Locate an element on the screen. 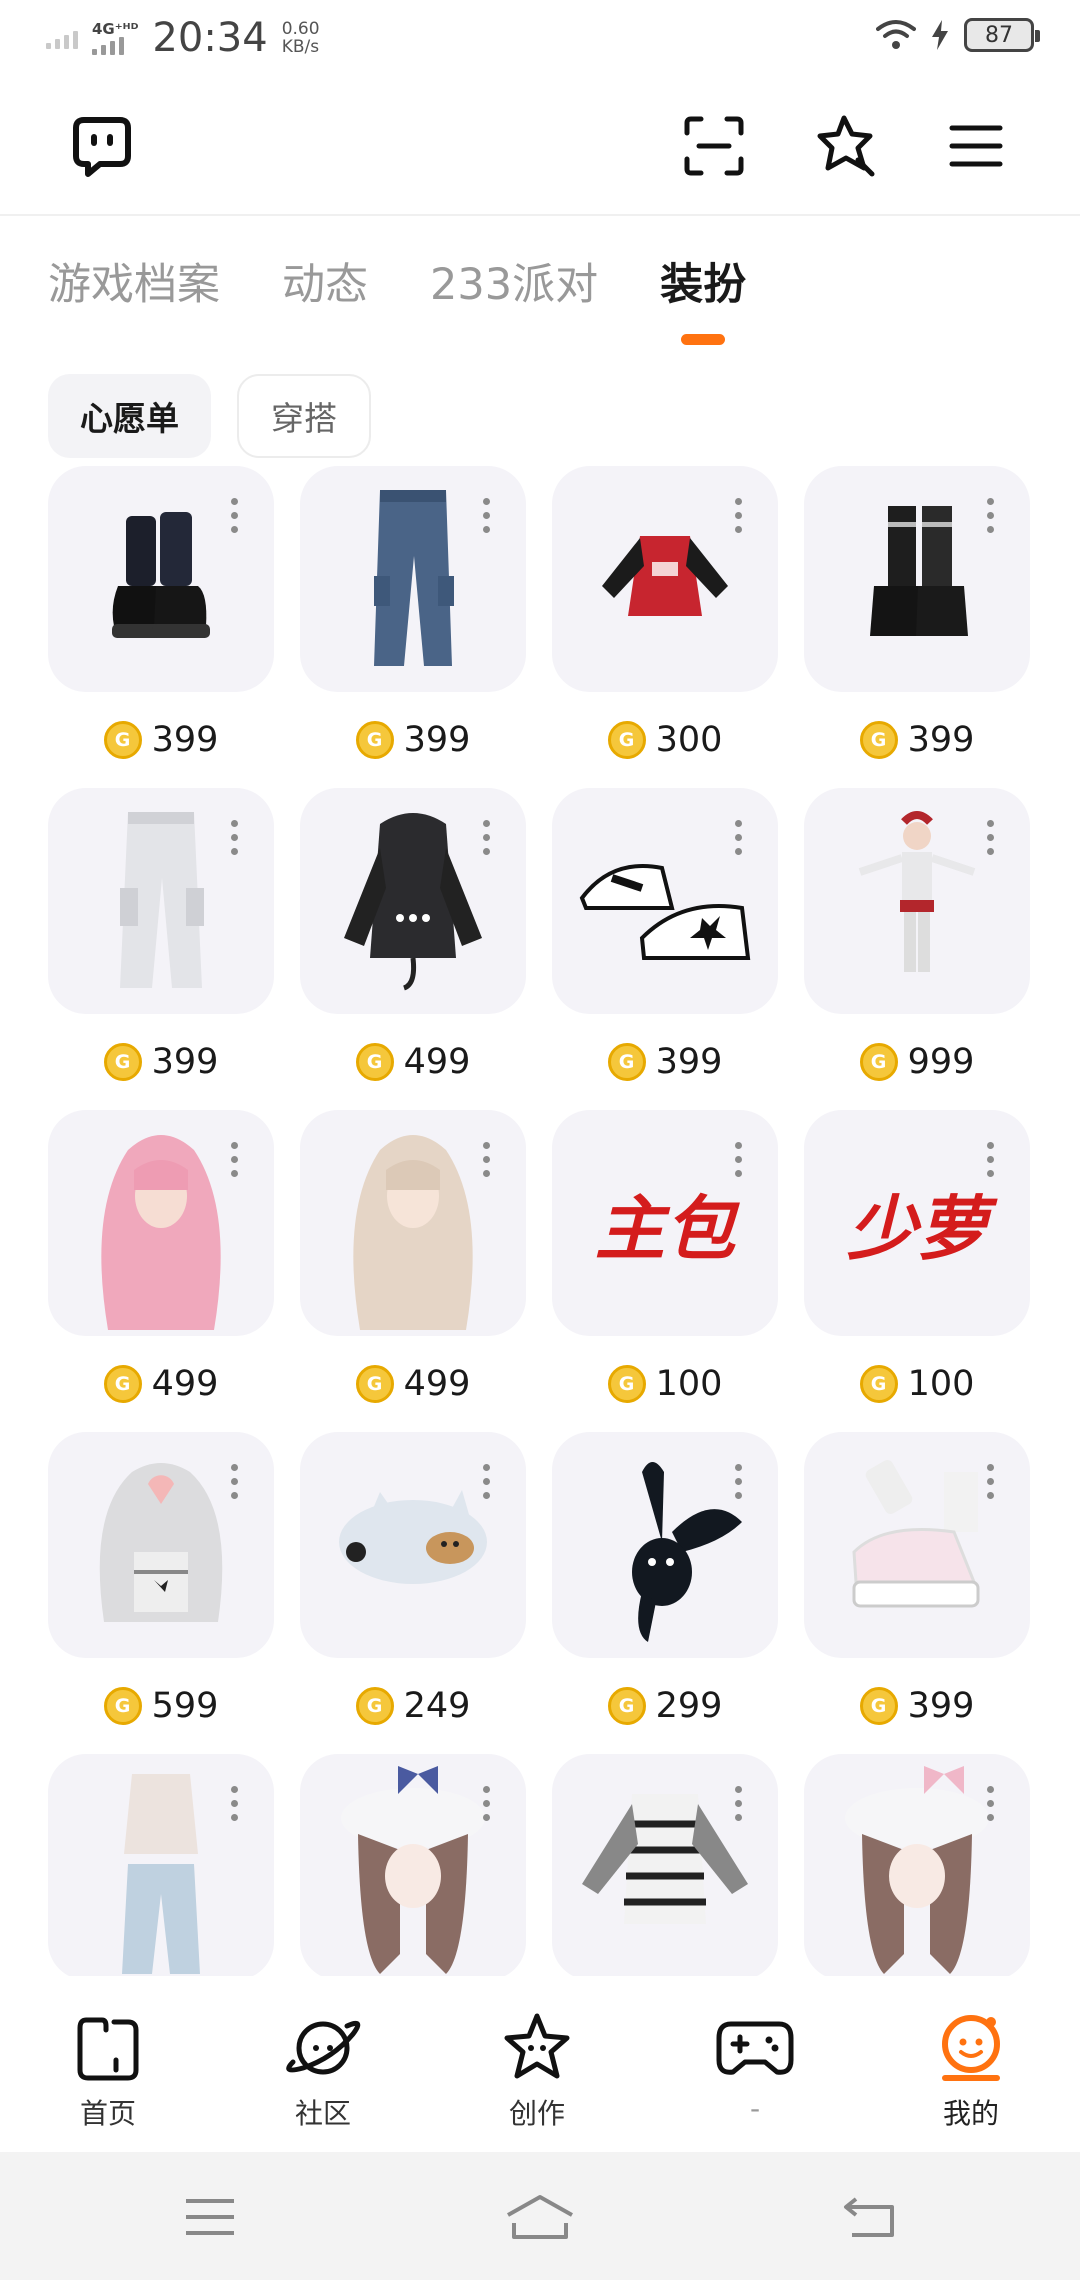 The image size is (1080, 2280). wishlist-item: G 999 is located at coordinates (917, 935).